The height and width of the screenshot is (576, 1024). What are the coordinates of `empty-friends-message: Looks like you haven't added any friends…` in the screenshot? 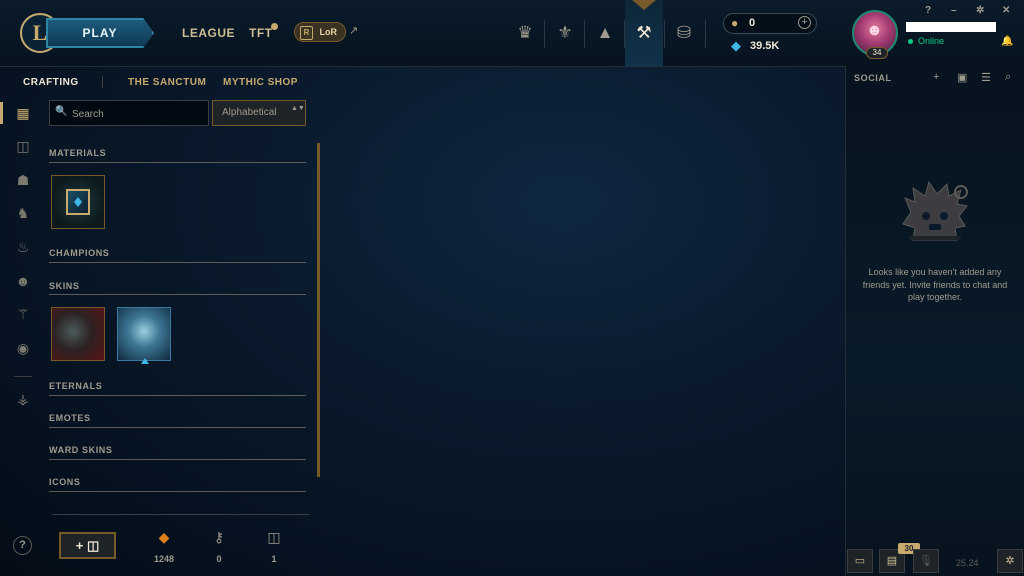 It's located at (935, 284).